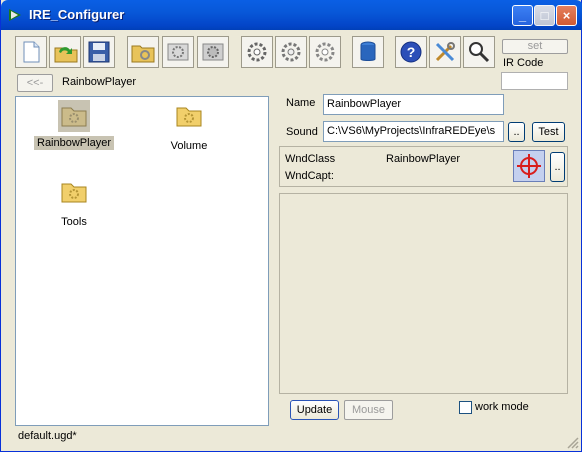 This screenshot has width=582, height=453. I want to click on maximize-button: □, so click(544, 15).